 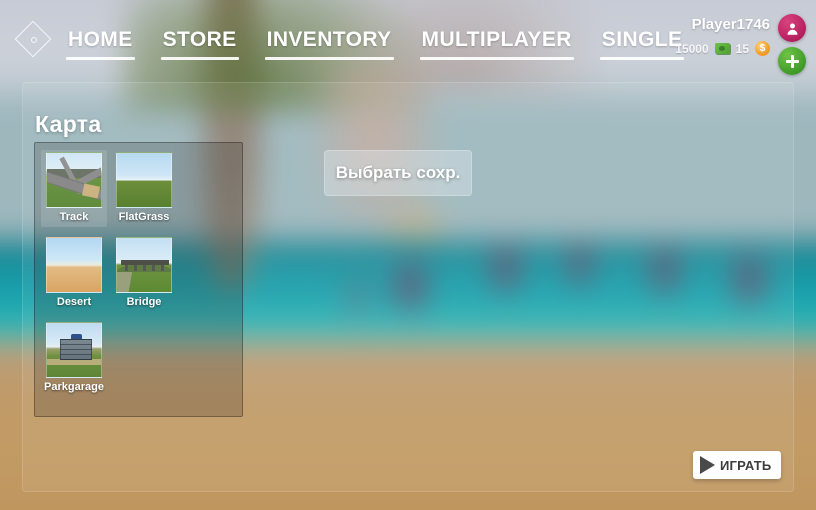 What do you see at coordinates (144, 180) in the screenshot?
I see `map-thumbnail-flatgrass` at bounding box center [144, 180].